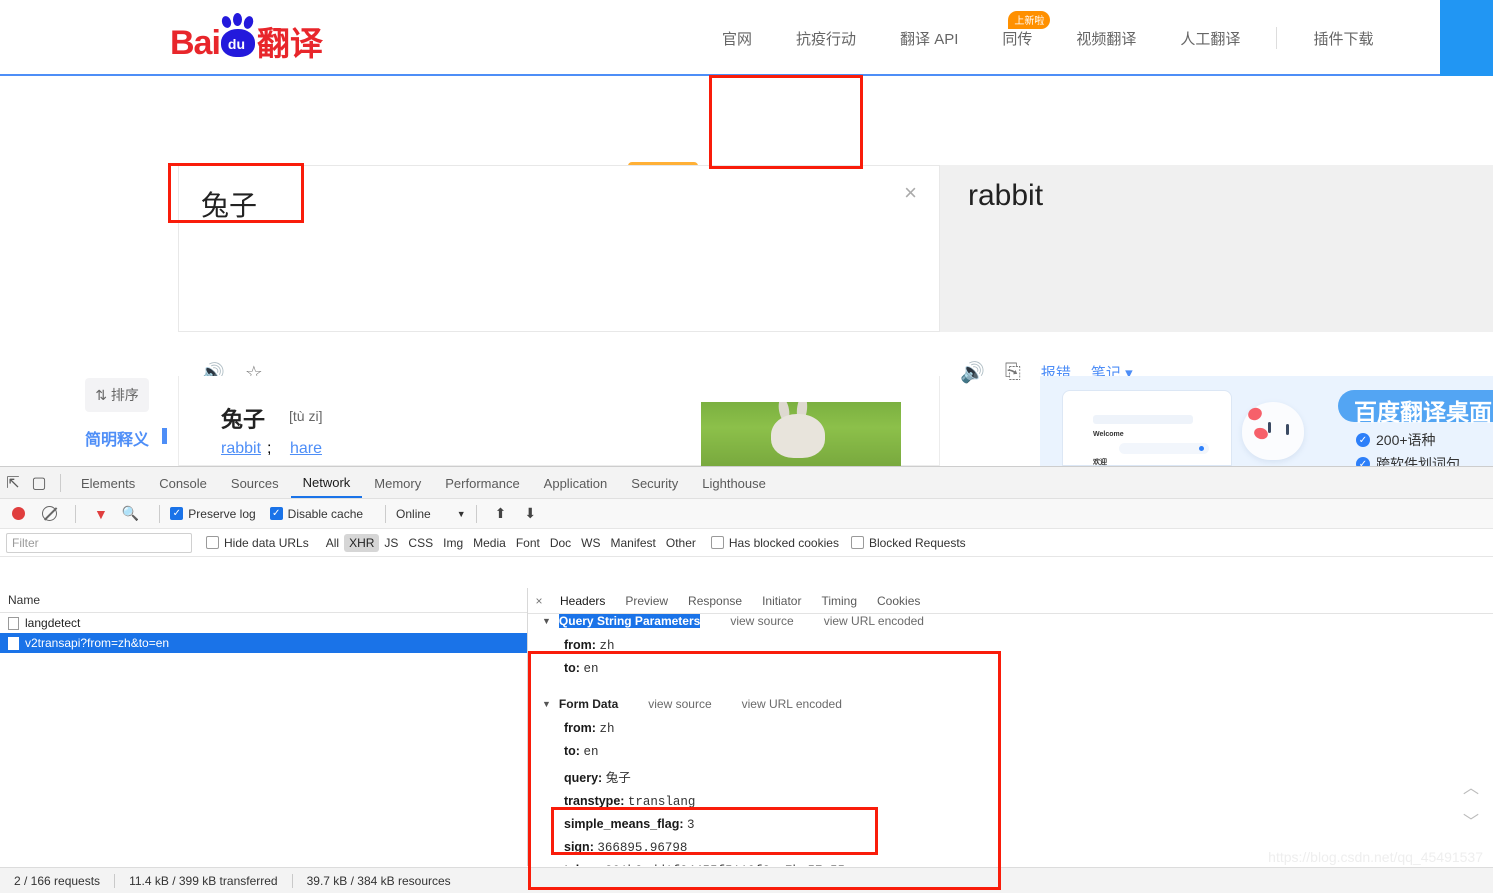 The height and width of the screenshot is (893, 1493). Describe the element at coordinates (326, 483) in the screenshot. I see `tab-network: Network` at that location.